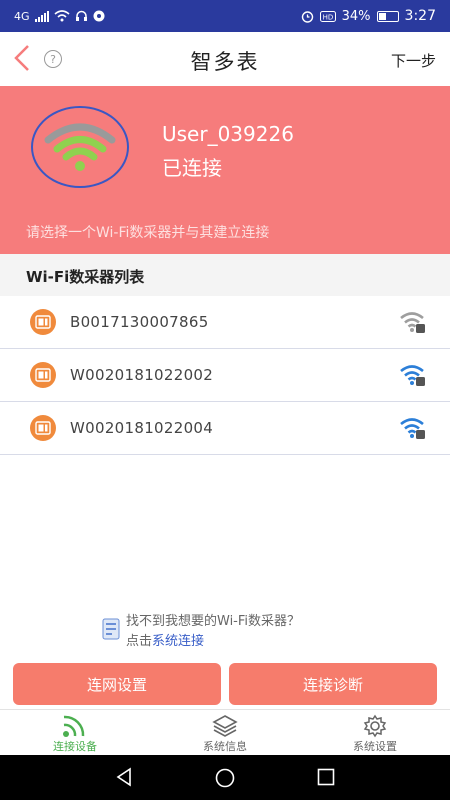 Image resolution: width=450 pixels, height=800 pixels. Describe the element at coordinates (139, 322) in the screenshot. I see `device-id: B0017130007865` at that location.